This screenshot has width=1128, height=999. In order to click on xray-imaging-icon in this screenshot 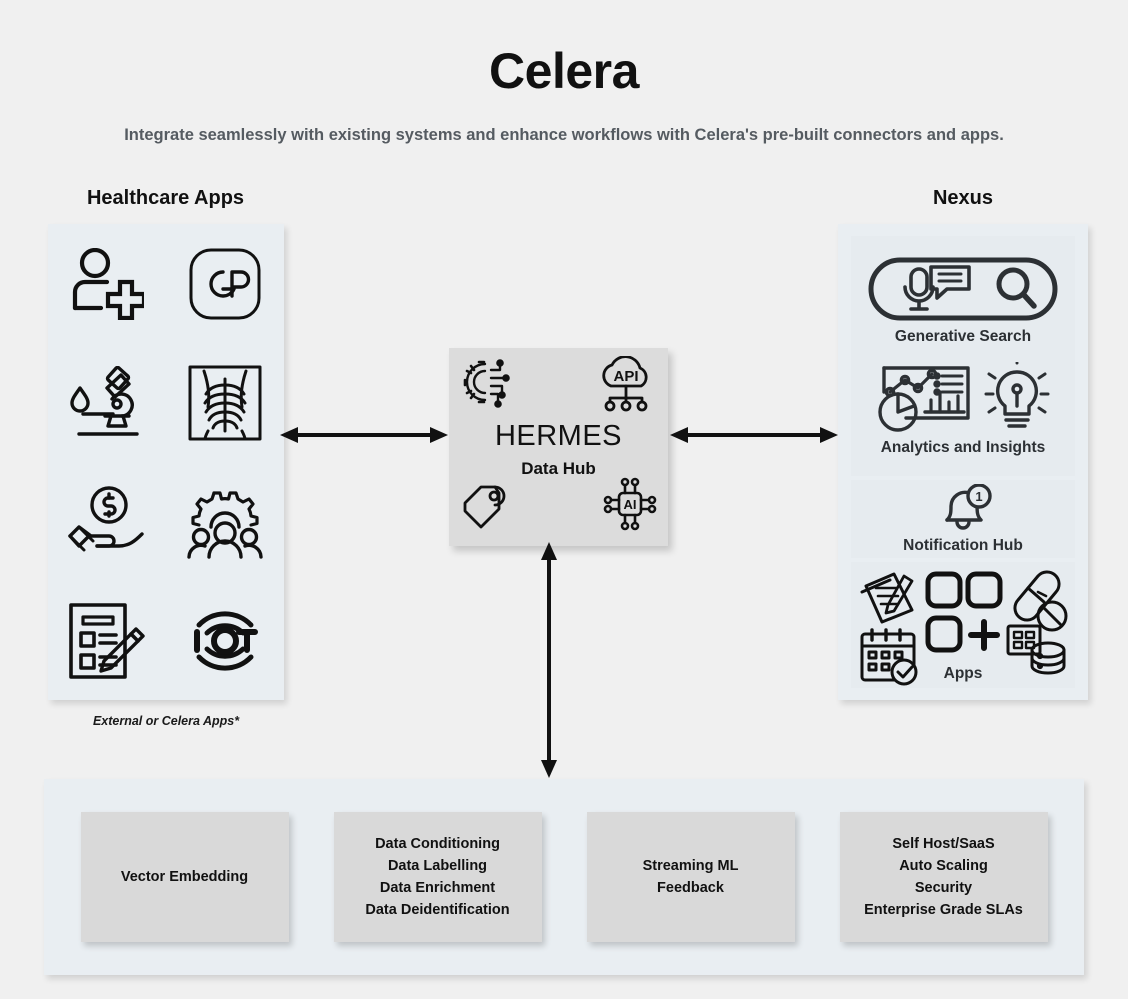, I will do `click(225, 403)`.